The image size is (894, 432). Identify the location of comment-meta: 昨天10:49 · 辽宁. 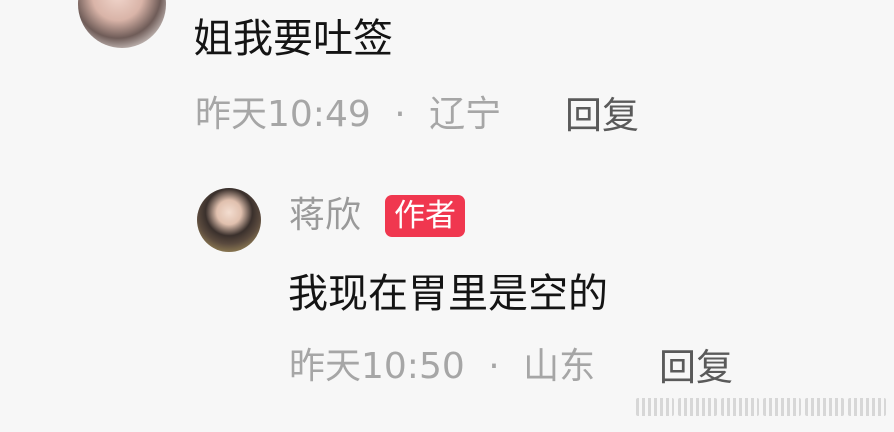
(348, 115).